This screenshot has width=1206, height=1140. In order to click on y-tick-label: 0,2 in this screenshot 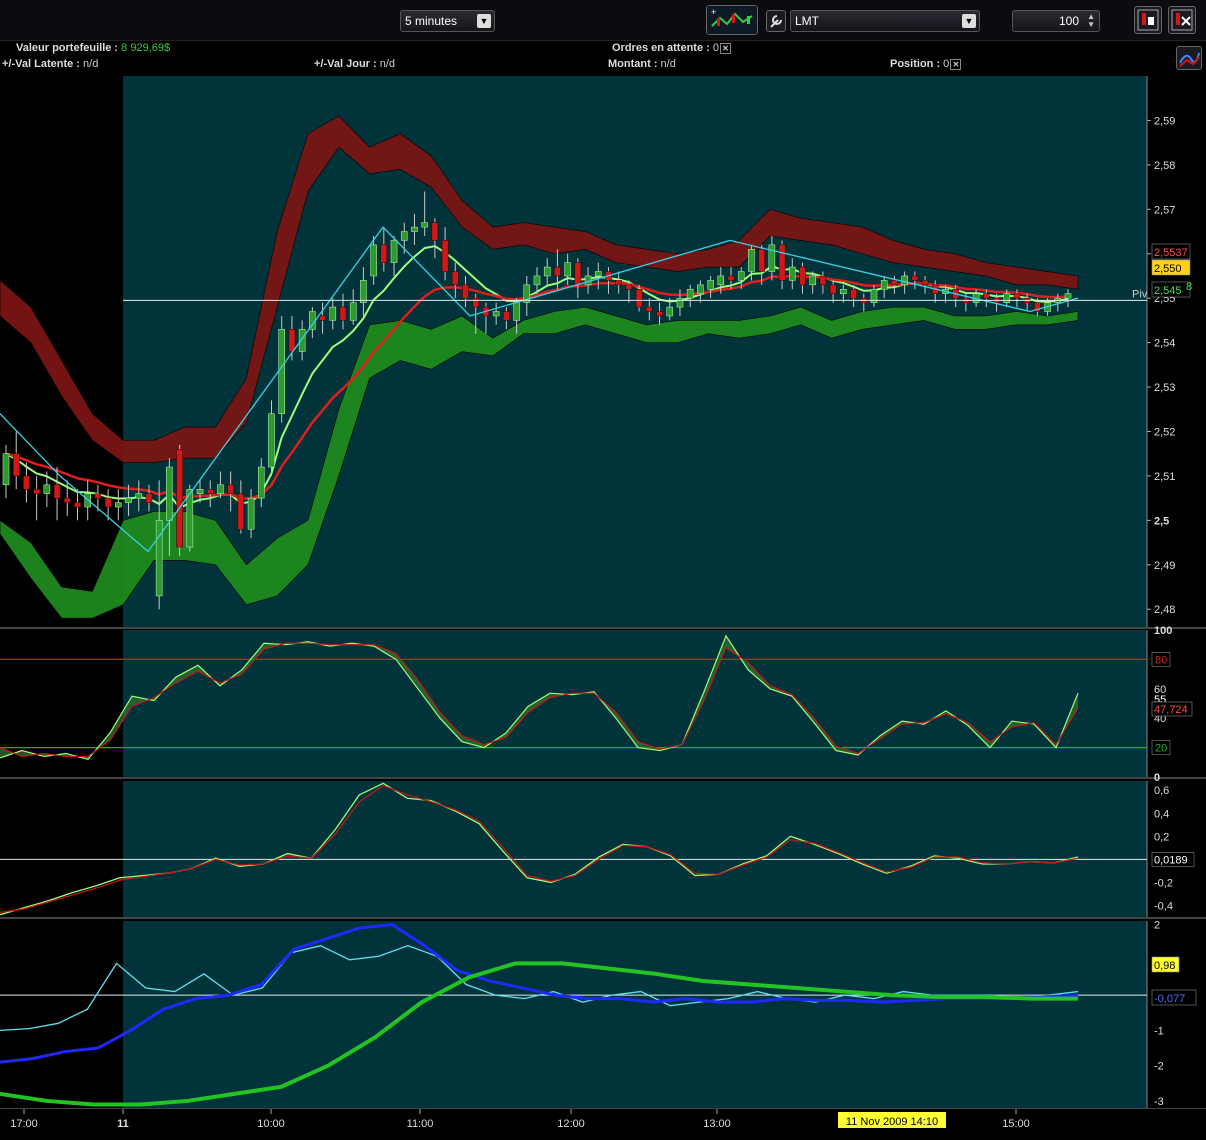, I will do `click(1161, 837)`.